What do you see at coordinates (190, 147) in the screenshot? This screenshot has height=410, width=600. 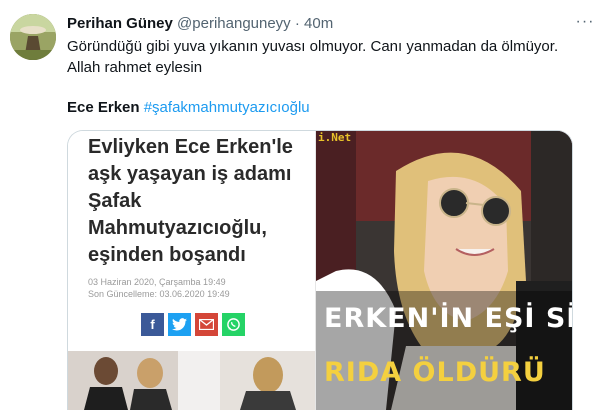 I see `article-headline-line: Evliyken Ece Erken'le` at bounding box center [190, 147].